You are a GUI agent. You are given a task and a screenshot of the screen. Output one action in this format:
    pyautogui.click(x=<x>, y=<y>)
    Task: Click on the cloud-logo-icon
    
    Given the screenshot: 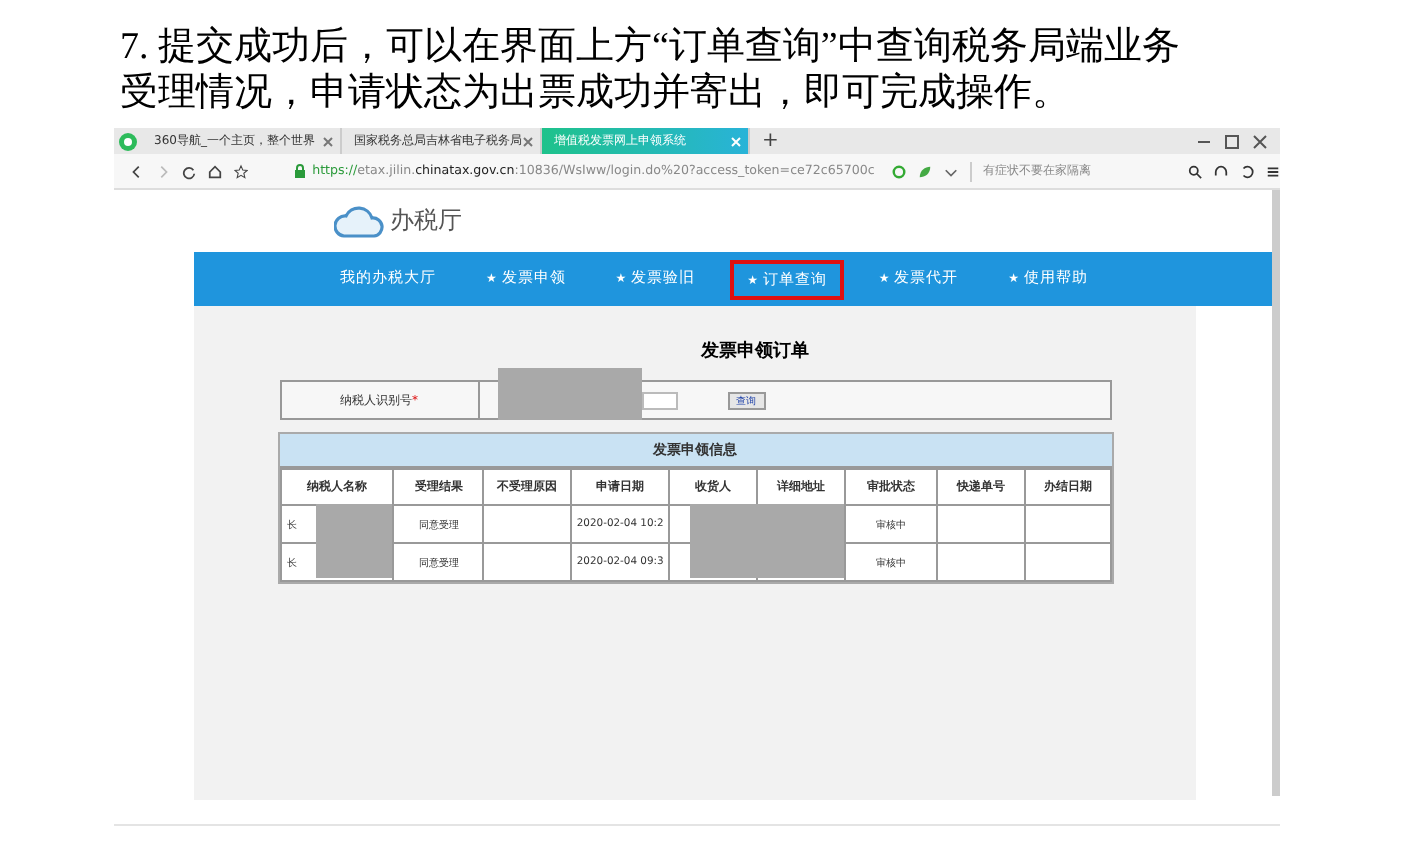 What is the action you would take?
    pyautogui.click(x=360, y=221)
    